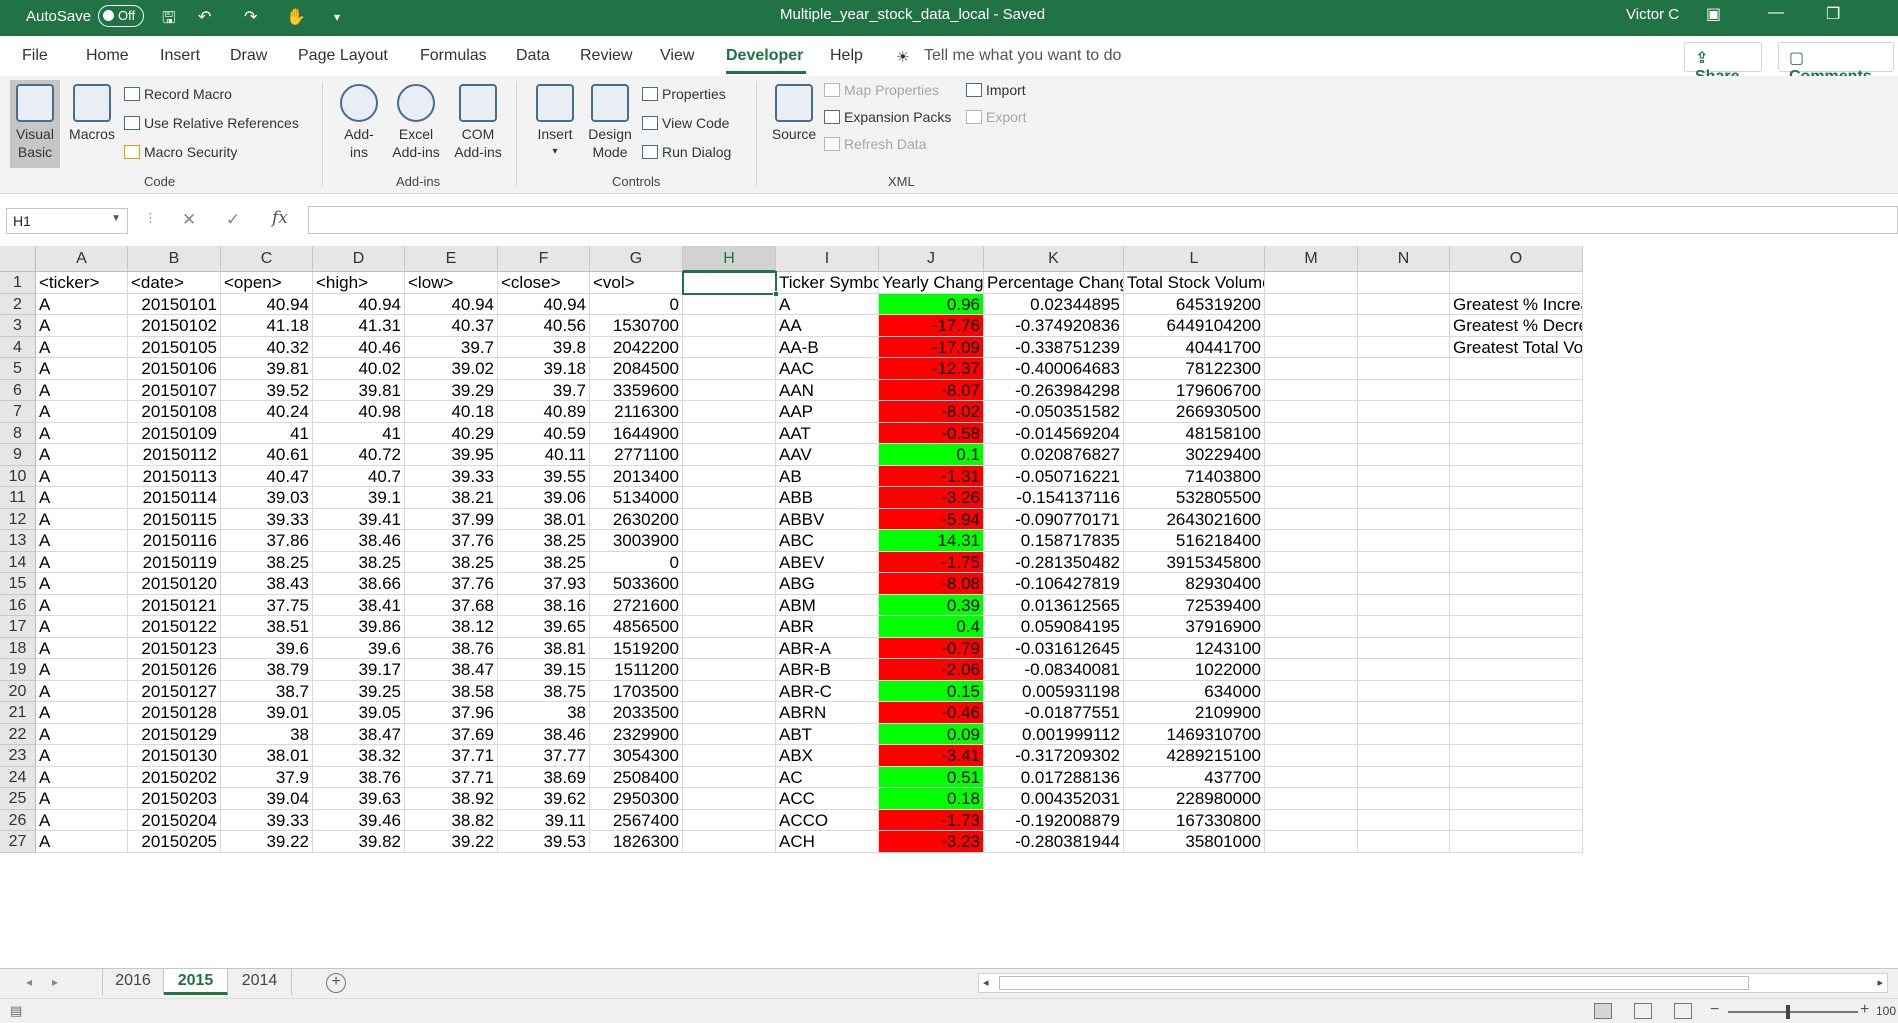 The height and width of the screenshot is (1023, 1898). I want to click on cell-f7: 40.89, so click(544, 412).